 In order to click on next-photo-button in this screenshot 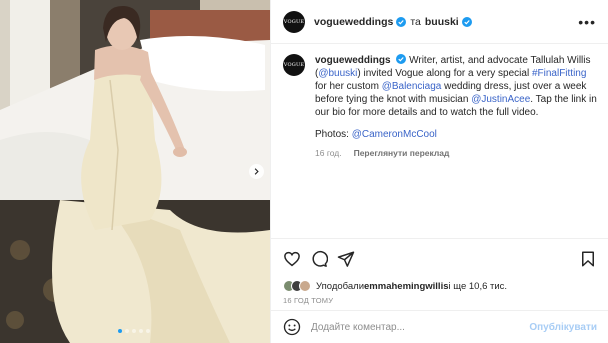, I will do `click(256, 171)`.